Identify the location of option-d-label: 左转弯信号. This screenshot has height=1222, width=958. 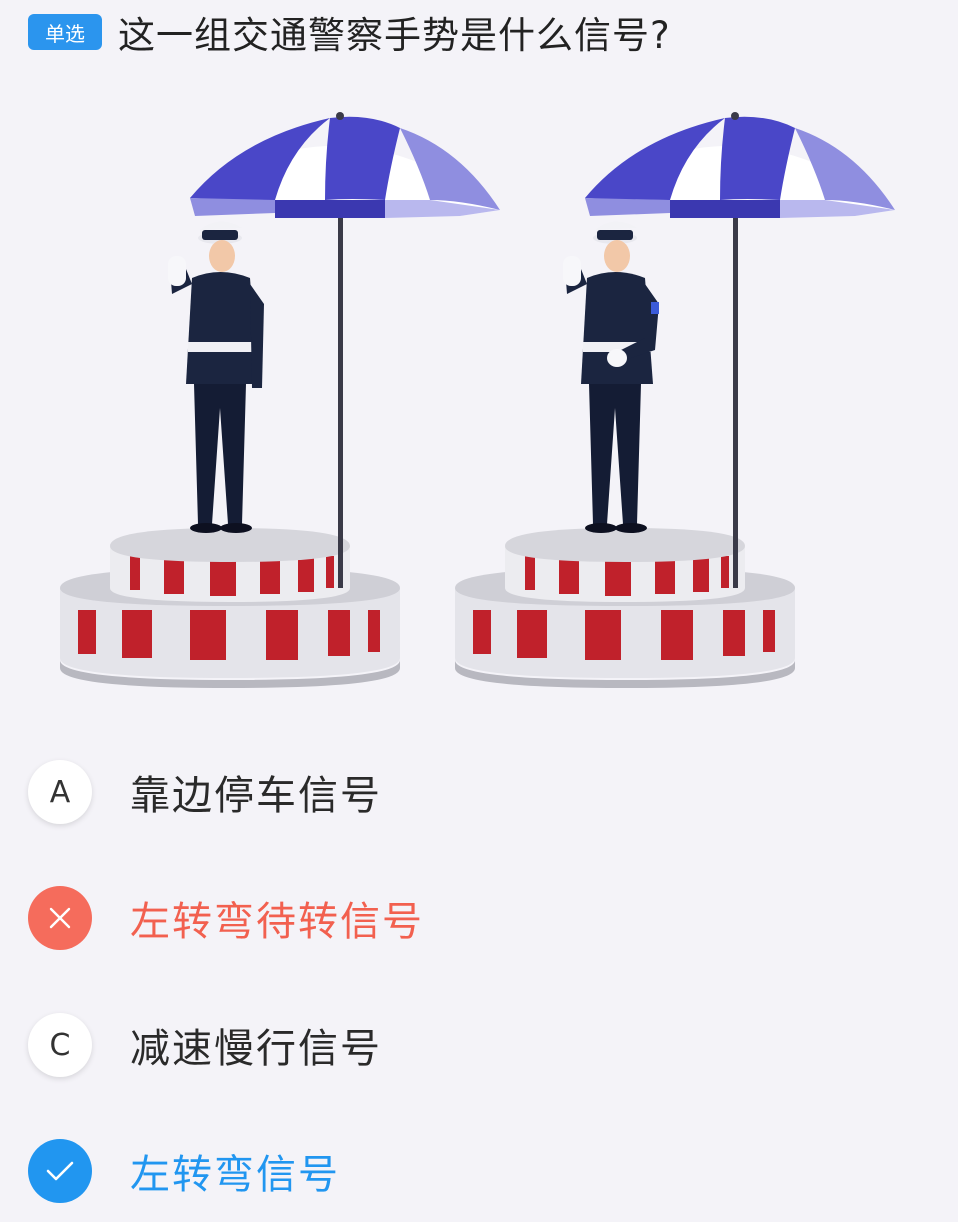
(235, 1175).